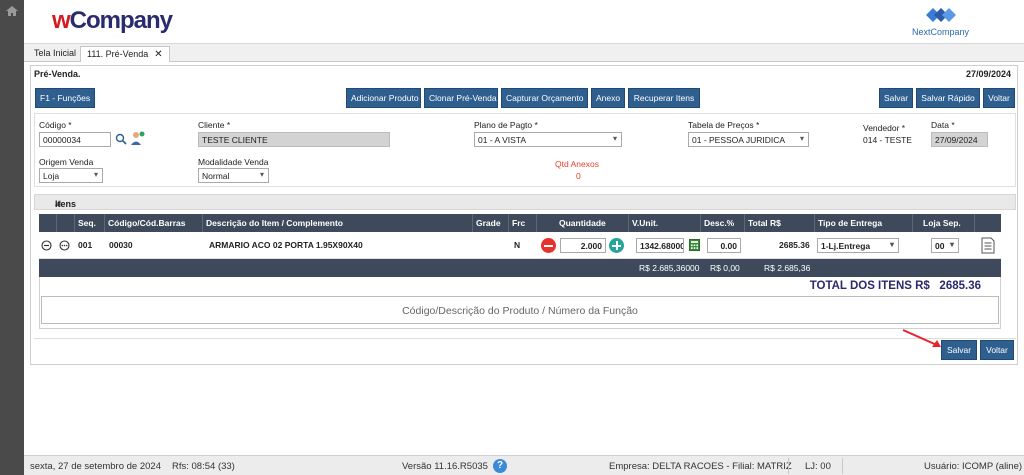 The width and height of the screenshot is (1024, 475). Describe the element at coordinates (523, 223) in the screenshot. I see `col-frc: Frc` at that location.